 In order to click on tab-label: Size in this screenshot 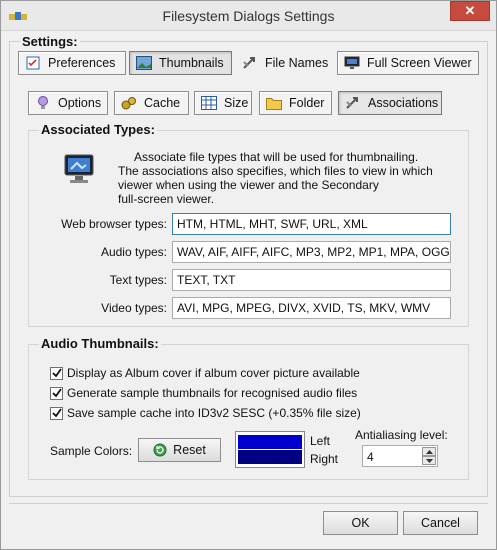, I will do `click(236, 103)`.